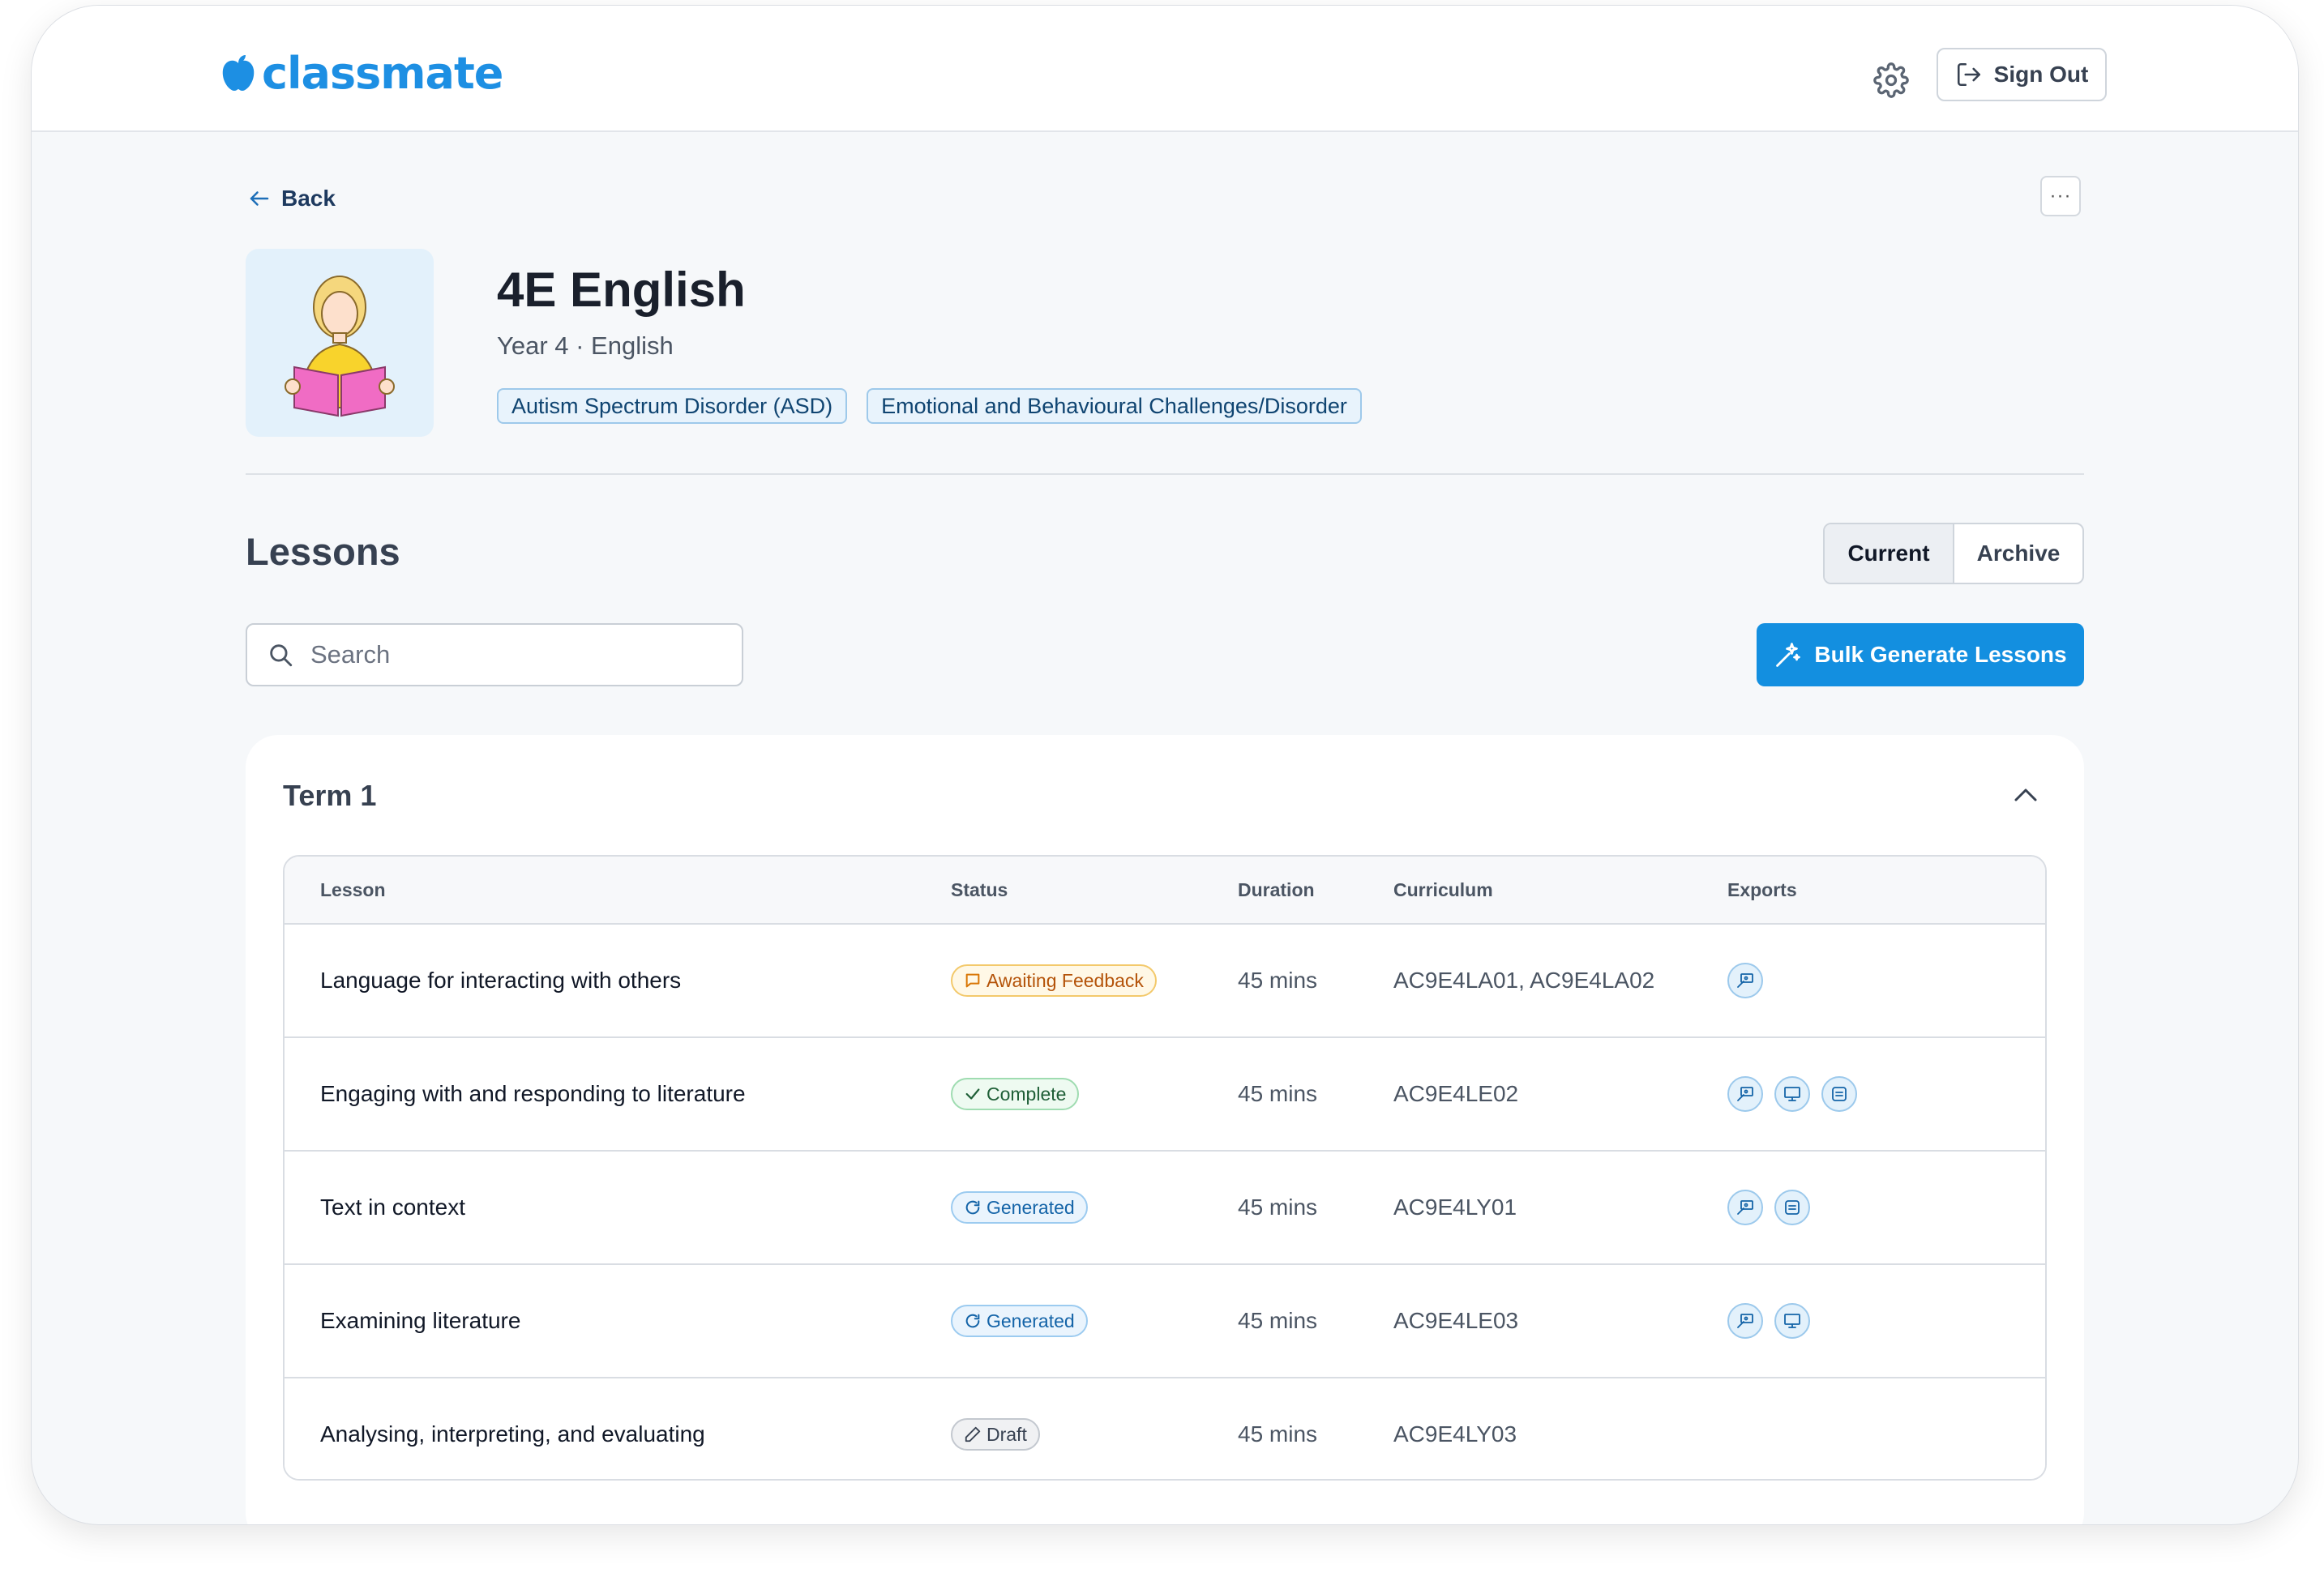  Describe the element at coordinates (1455, 1207) in the screenshot. I see `curriculum-cell: AC9E4LY01` at that location.